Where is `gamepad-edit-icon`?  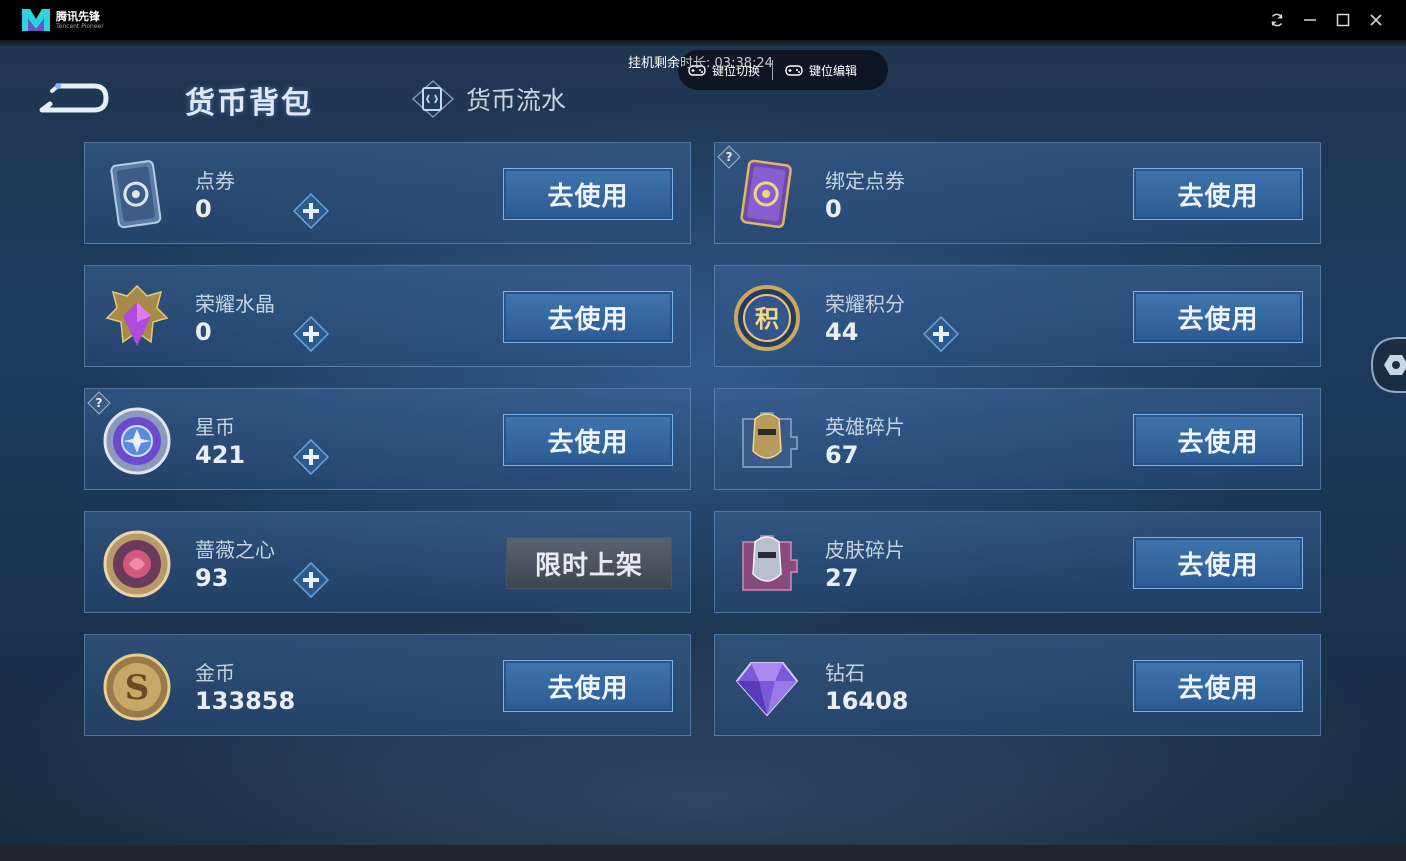
gamepad-edit-icon is located at coordinates (794, 70).